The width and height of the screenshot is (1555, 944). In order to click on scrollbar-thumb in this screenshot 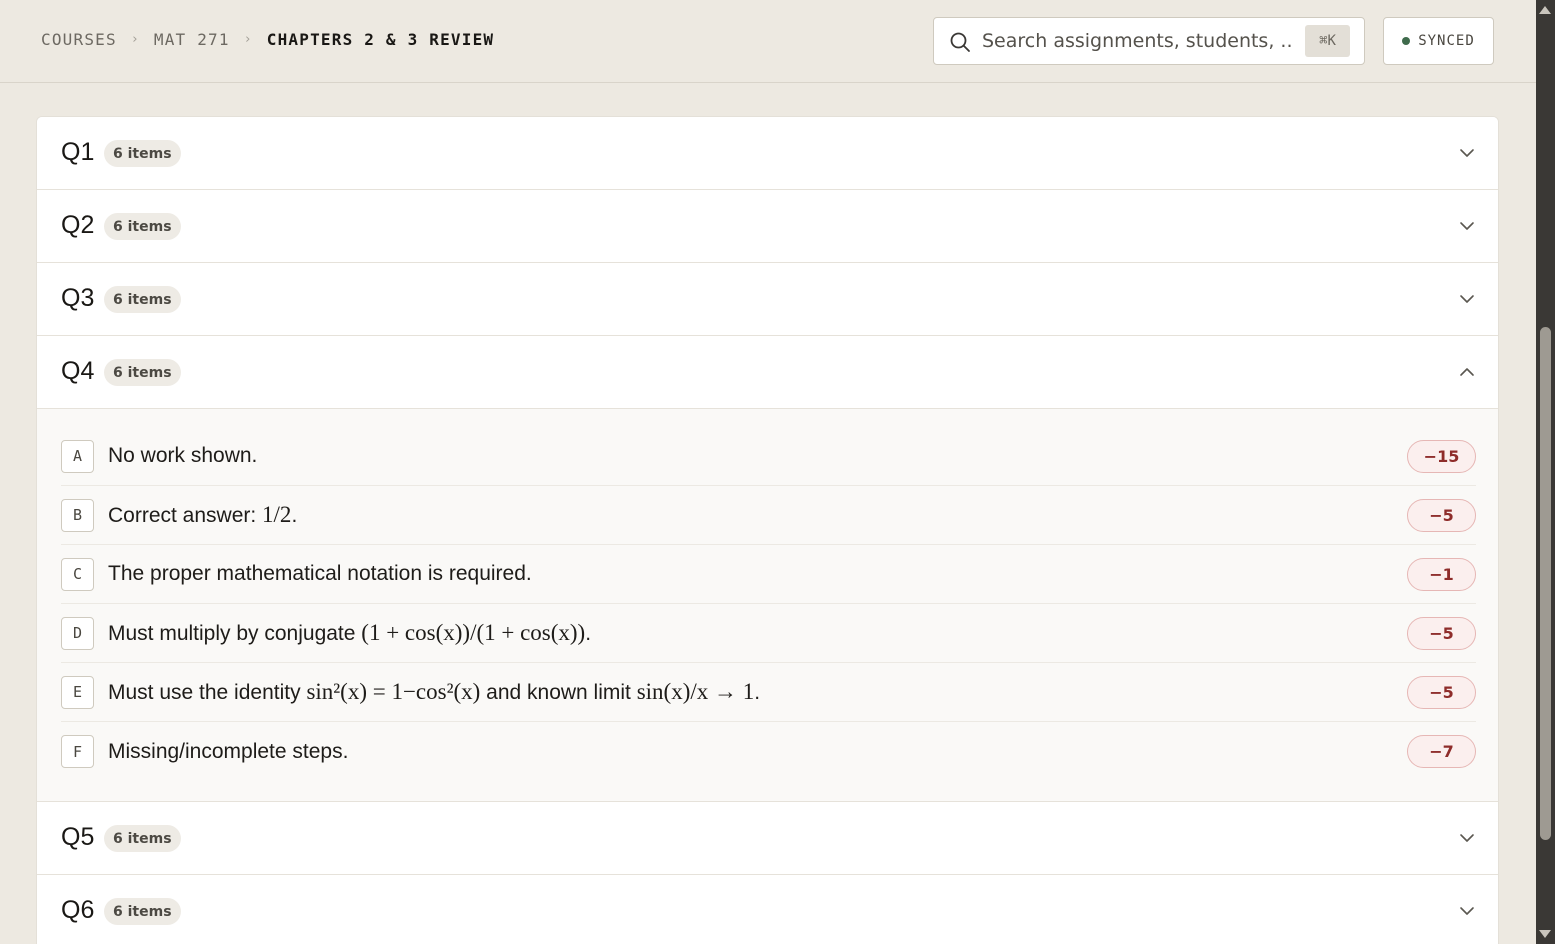, I will do `click(1545, 583)`.